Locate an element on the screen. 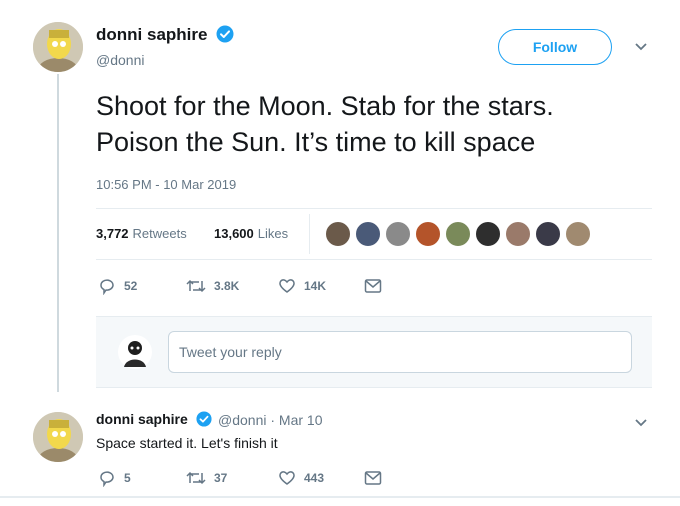 This screenshot has height=506, width=680. reply-author-name-row: donni saphire is located at coordinates (154, 419).